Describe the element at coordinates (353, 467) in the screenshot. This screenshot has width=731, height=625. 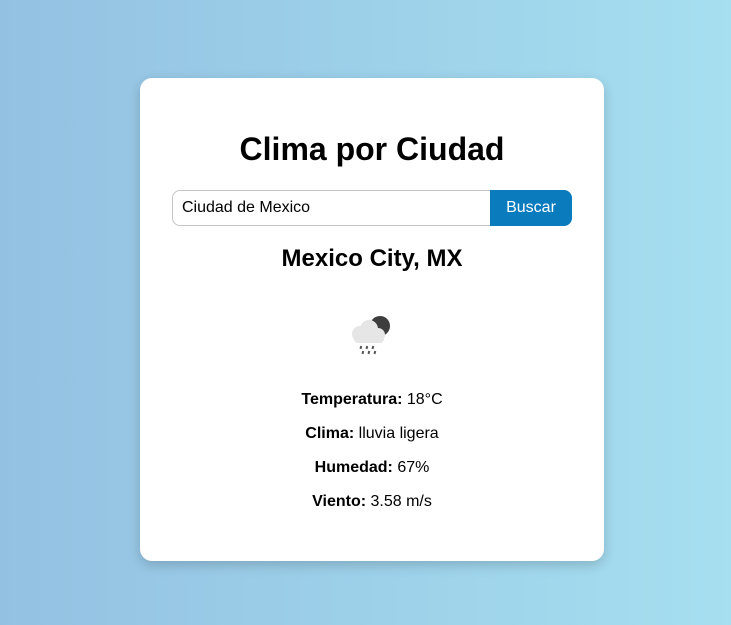
I see `humidity-label: Humedad:` at that location.